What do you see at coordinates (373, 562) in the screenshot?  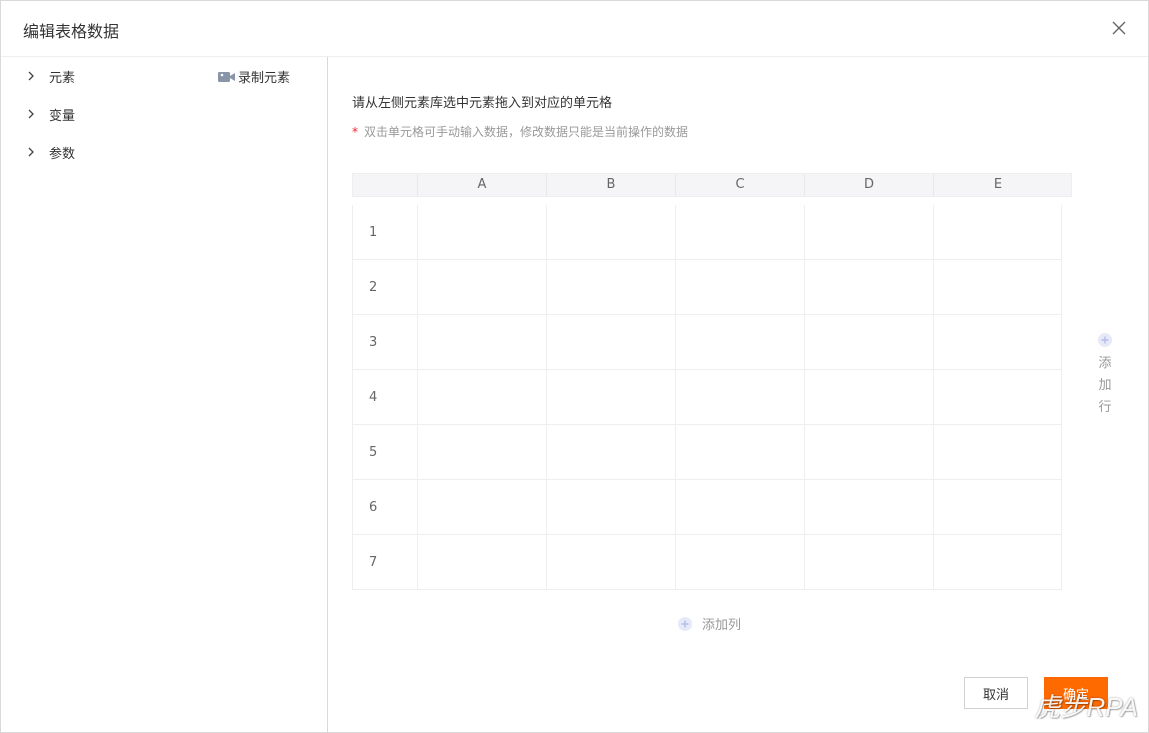 I see `row-number: 7` at bounding box center [373, 562].